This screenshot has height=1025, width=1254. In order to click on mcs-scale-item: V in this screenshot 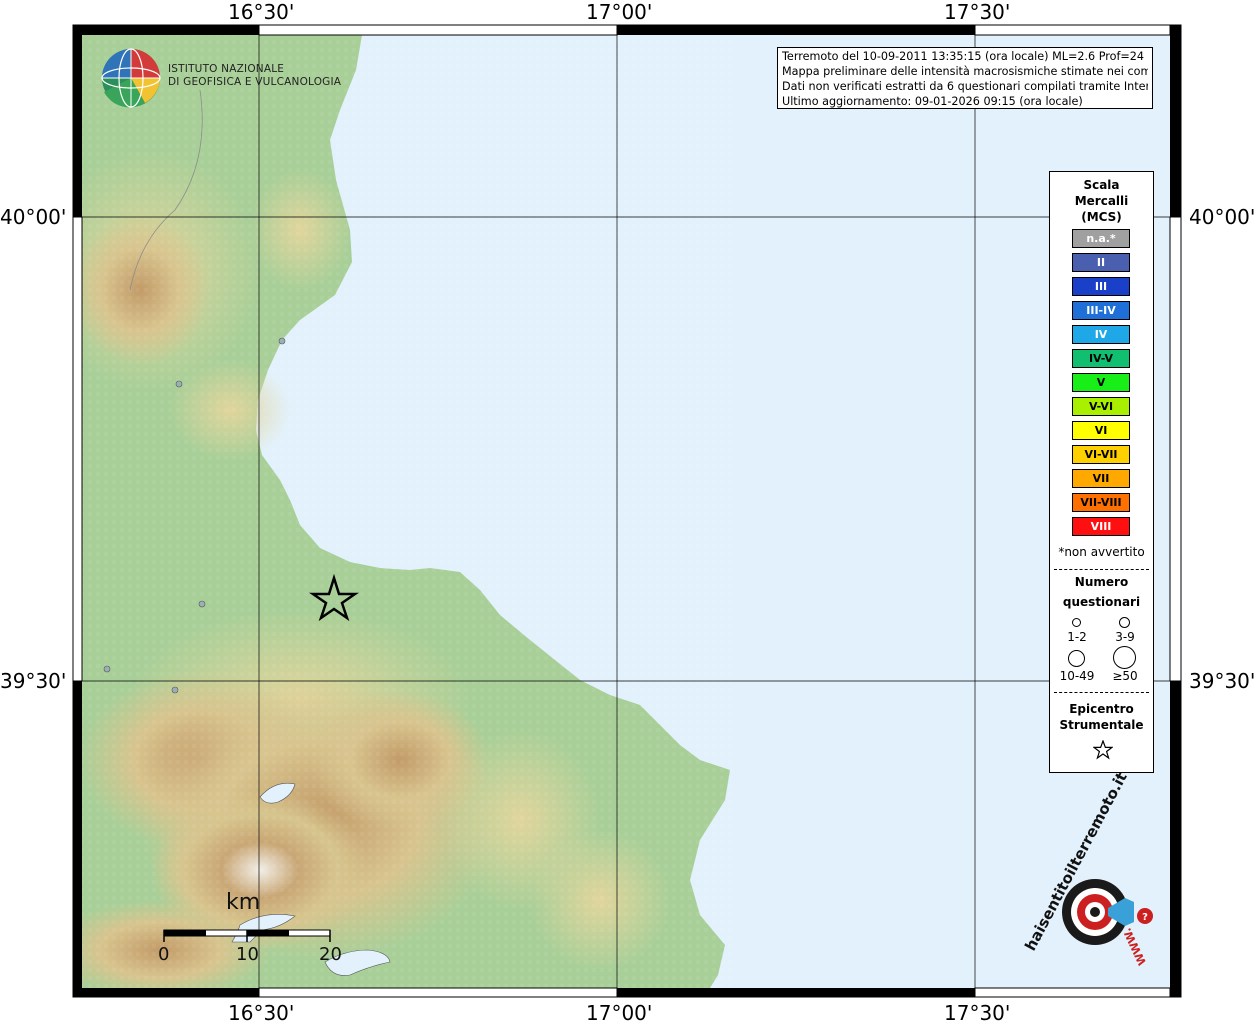, I will do `click(1101, 382)`.